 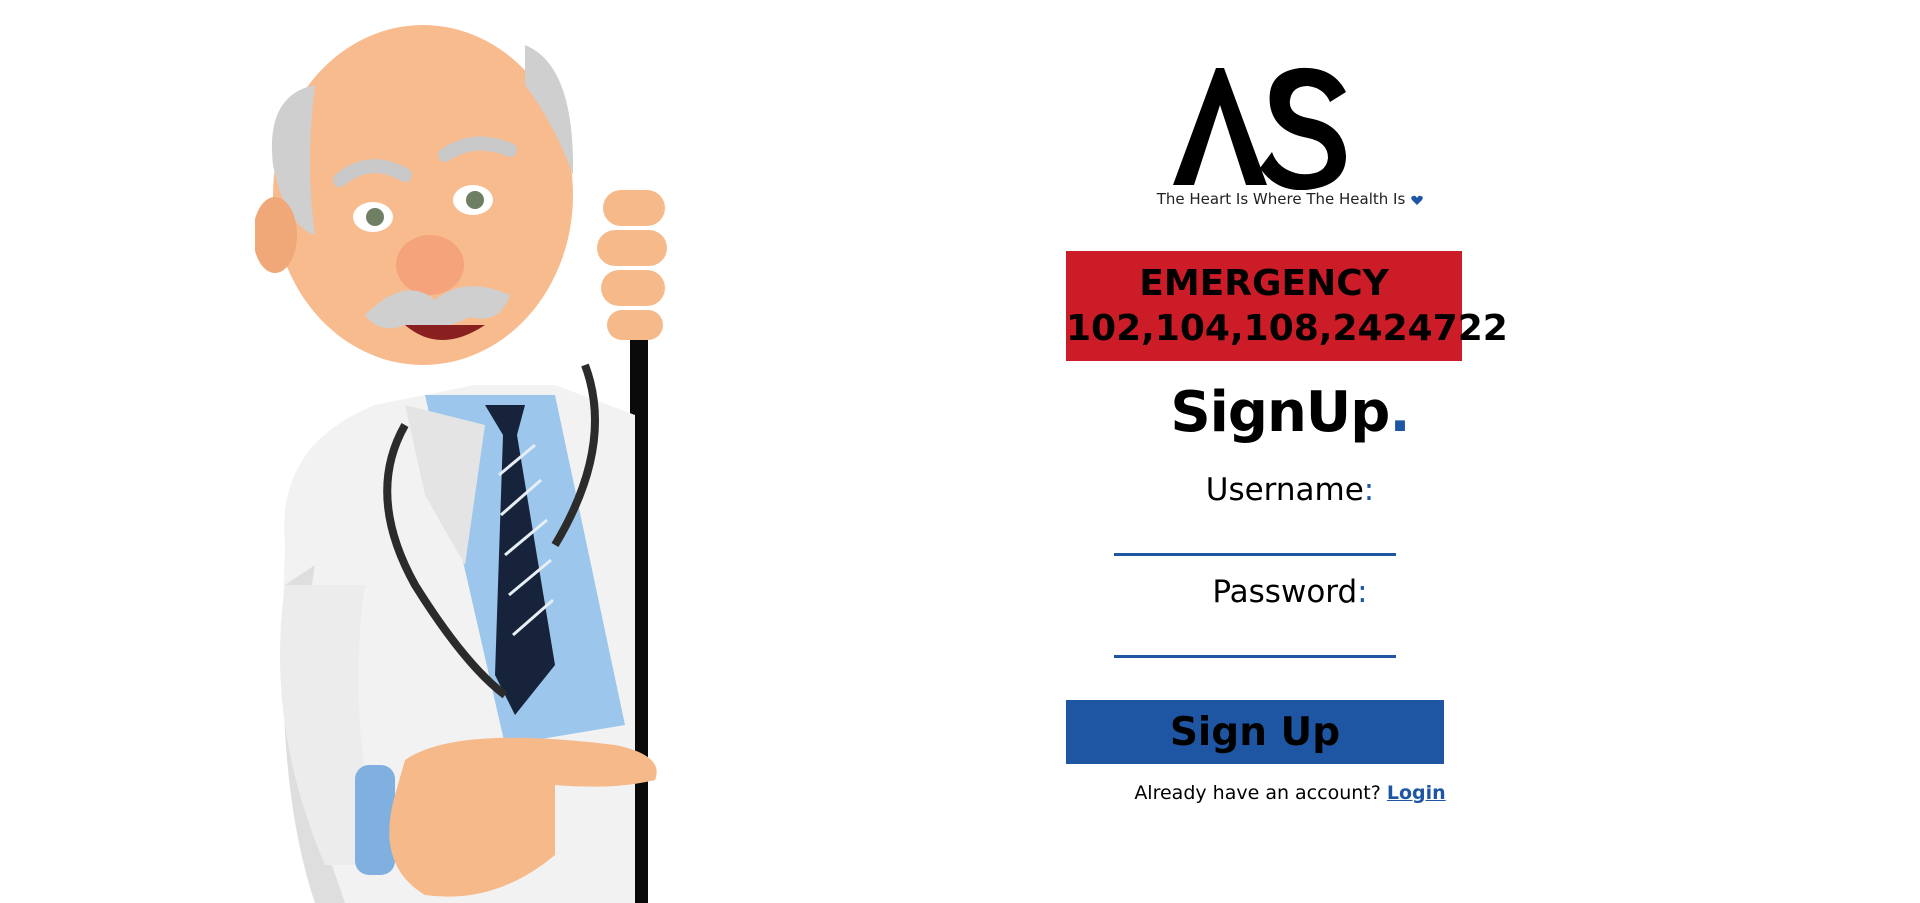 What do you see at coordinates (1284, 490) in the screenshot?
I see `username-label-text: Username` at bounding box center [1284, 490].